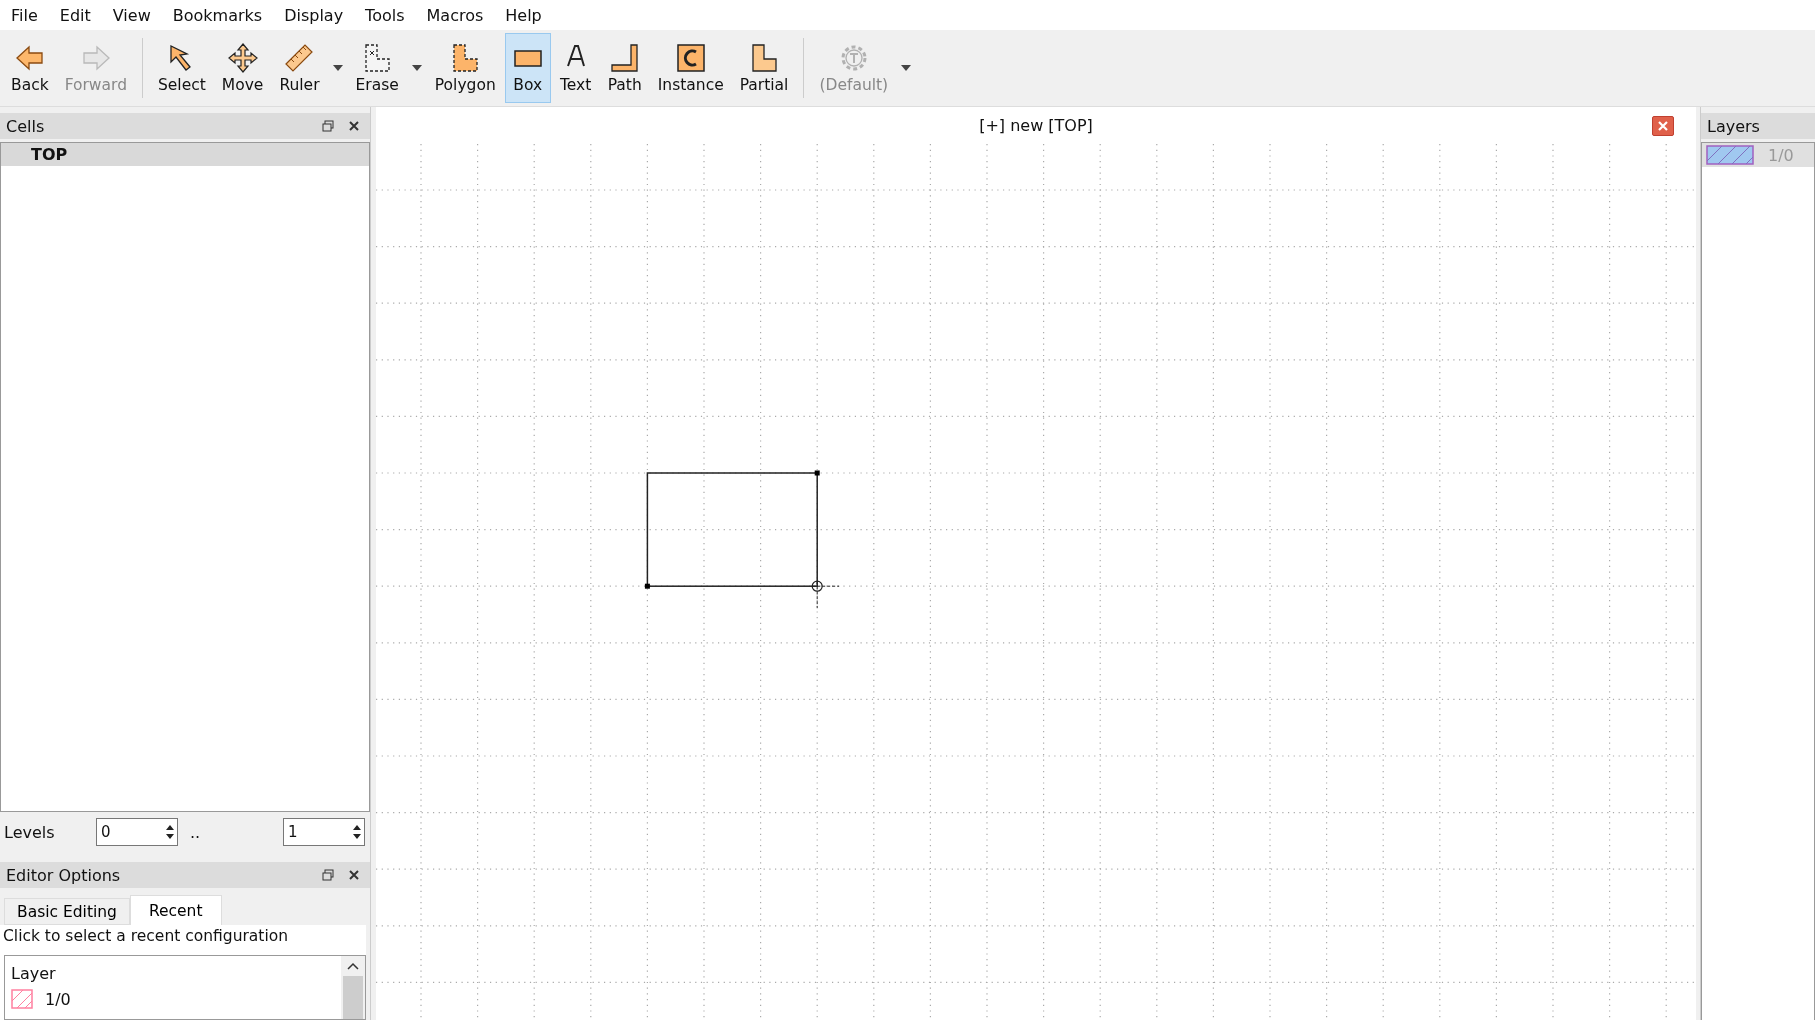  I want to click on menu-item: Macros, so click(457, 15).